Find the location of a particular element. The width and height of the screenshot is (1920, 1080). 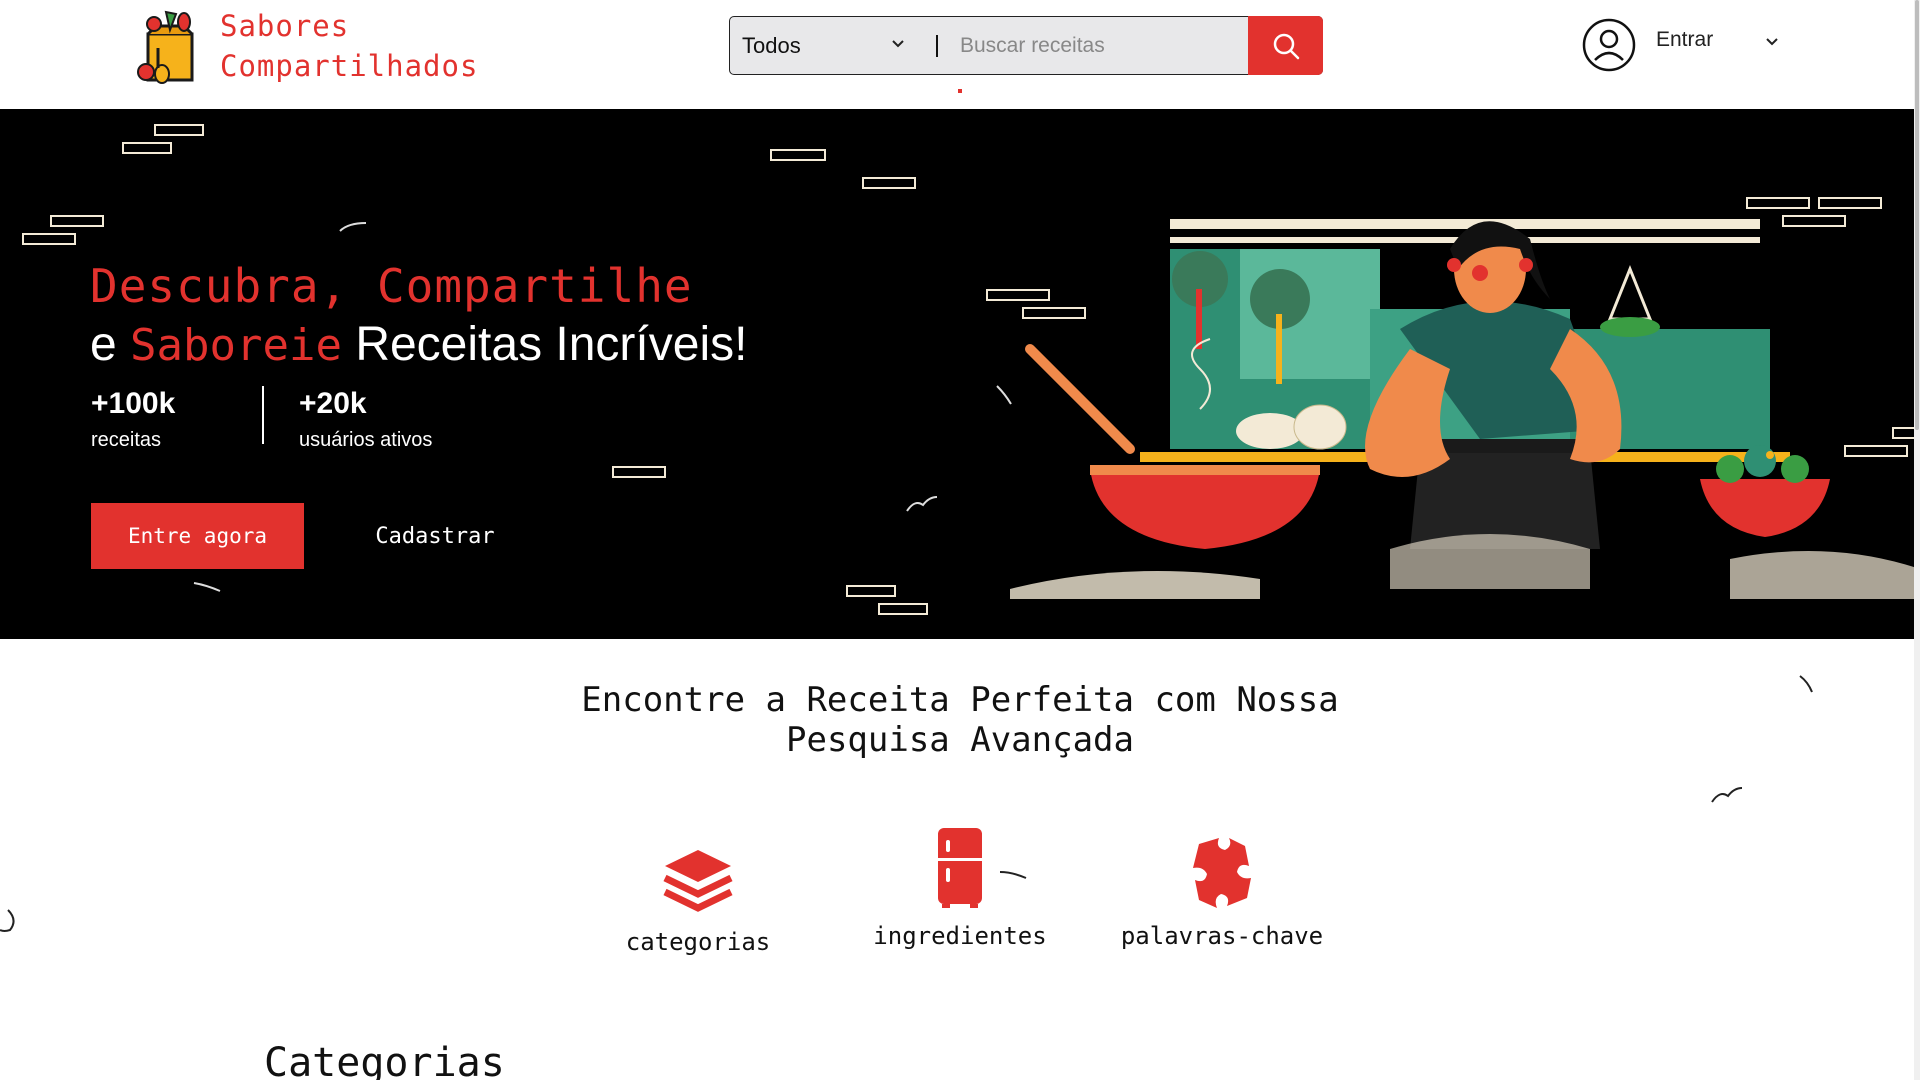

logo-icon is located at coordinates (170, 46).